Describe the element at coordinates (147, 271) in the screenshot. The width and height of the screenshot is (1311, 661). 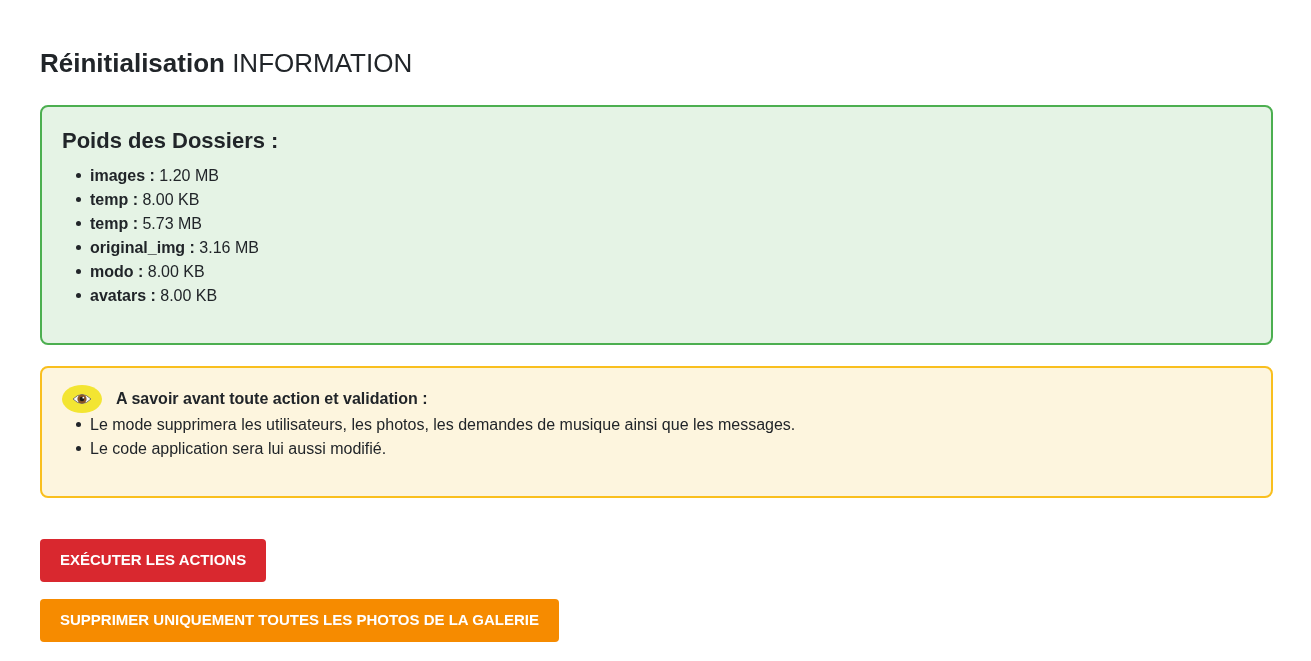
I see `folder-size-text: modo : 8.00 KB` at that location.